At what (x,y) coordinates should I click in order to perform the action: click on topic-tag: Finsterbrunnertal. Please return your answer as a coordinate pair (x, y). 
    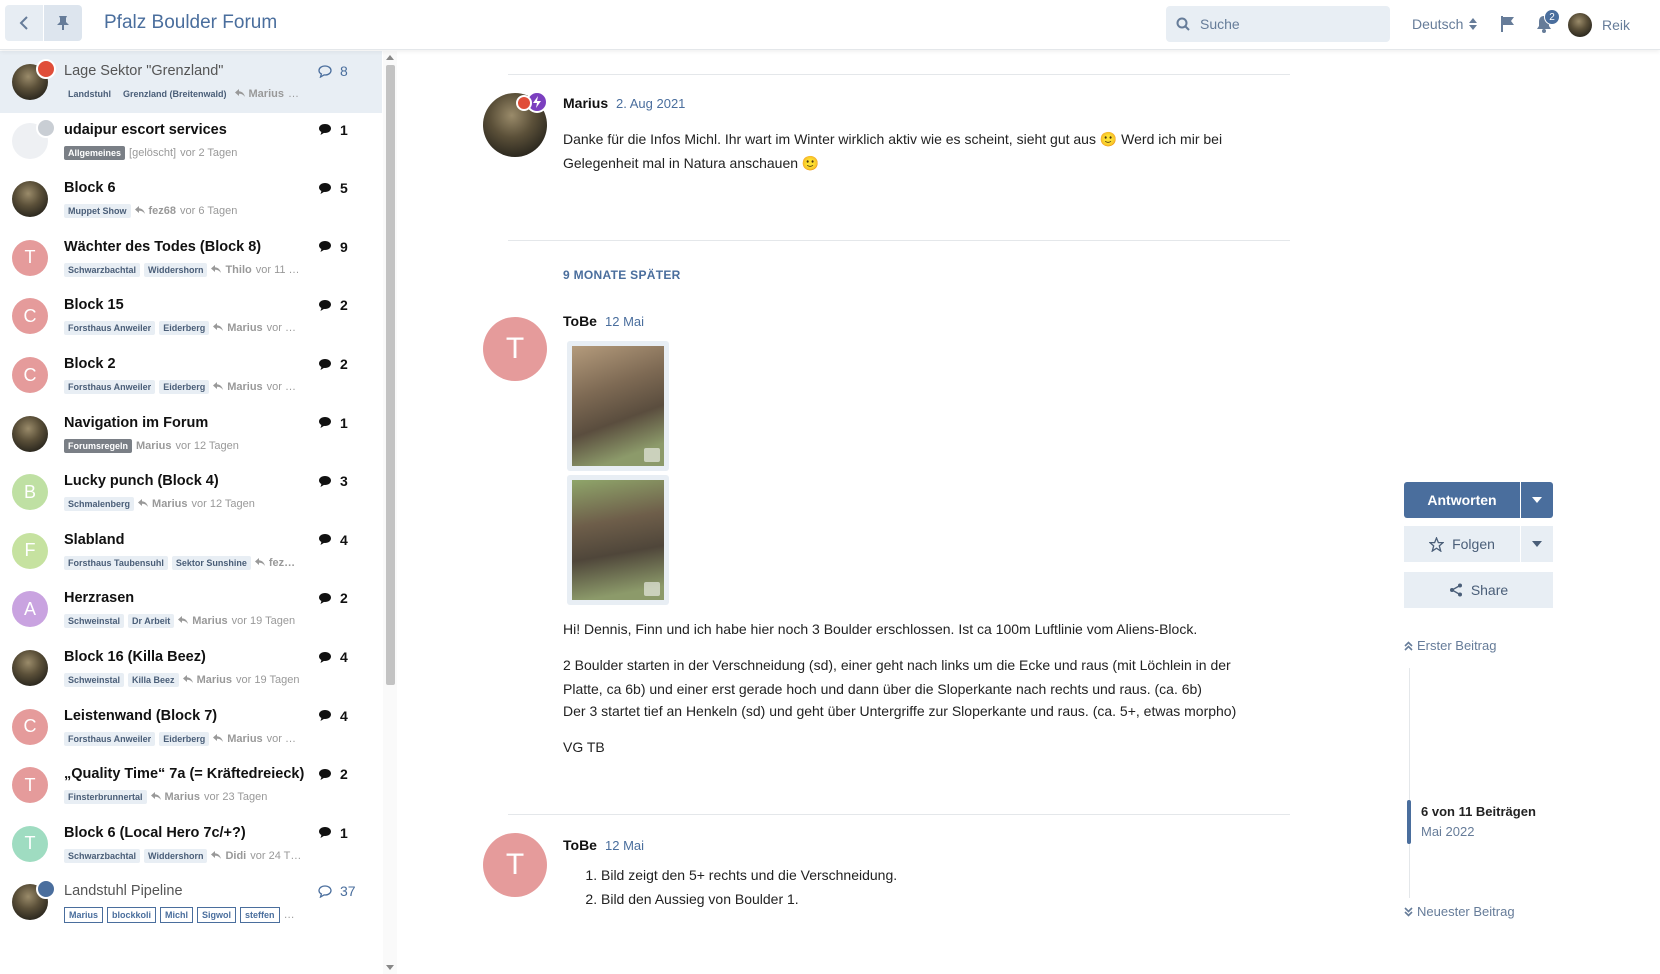
    Looking at the image, I should click on (105, 797).